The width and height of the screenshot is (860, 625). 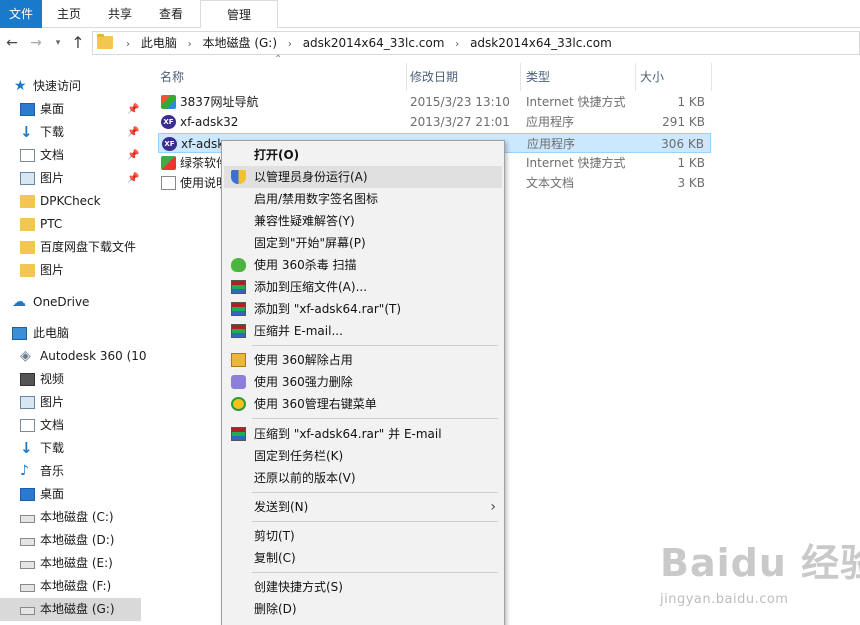 I want to click on nav-pictures: 图片 📌, so click(x=74, y=178).